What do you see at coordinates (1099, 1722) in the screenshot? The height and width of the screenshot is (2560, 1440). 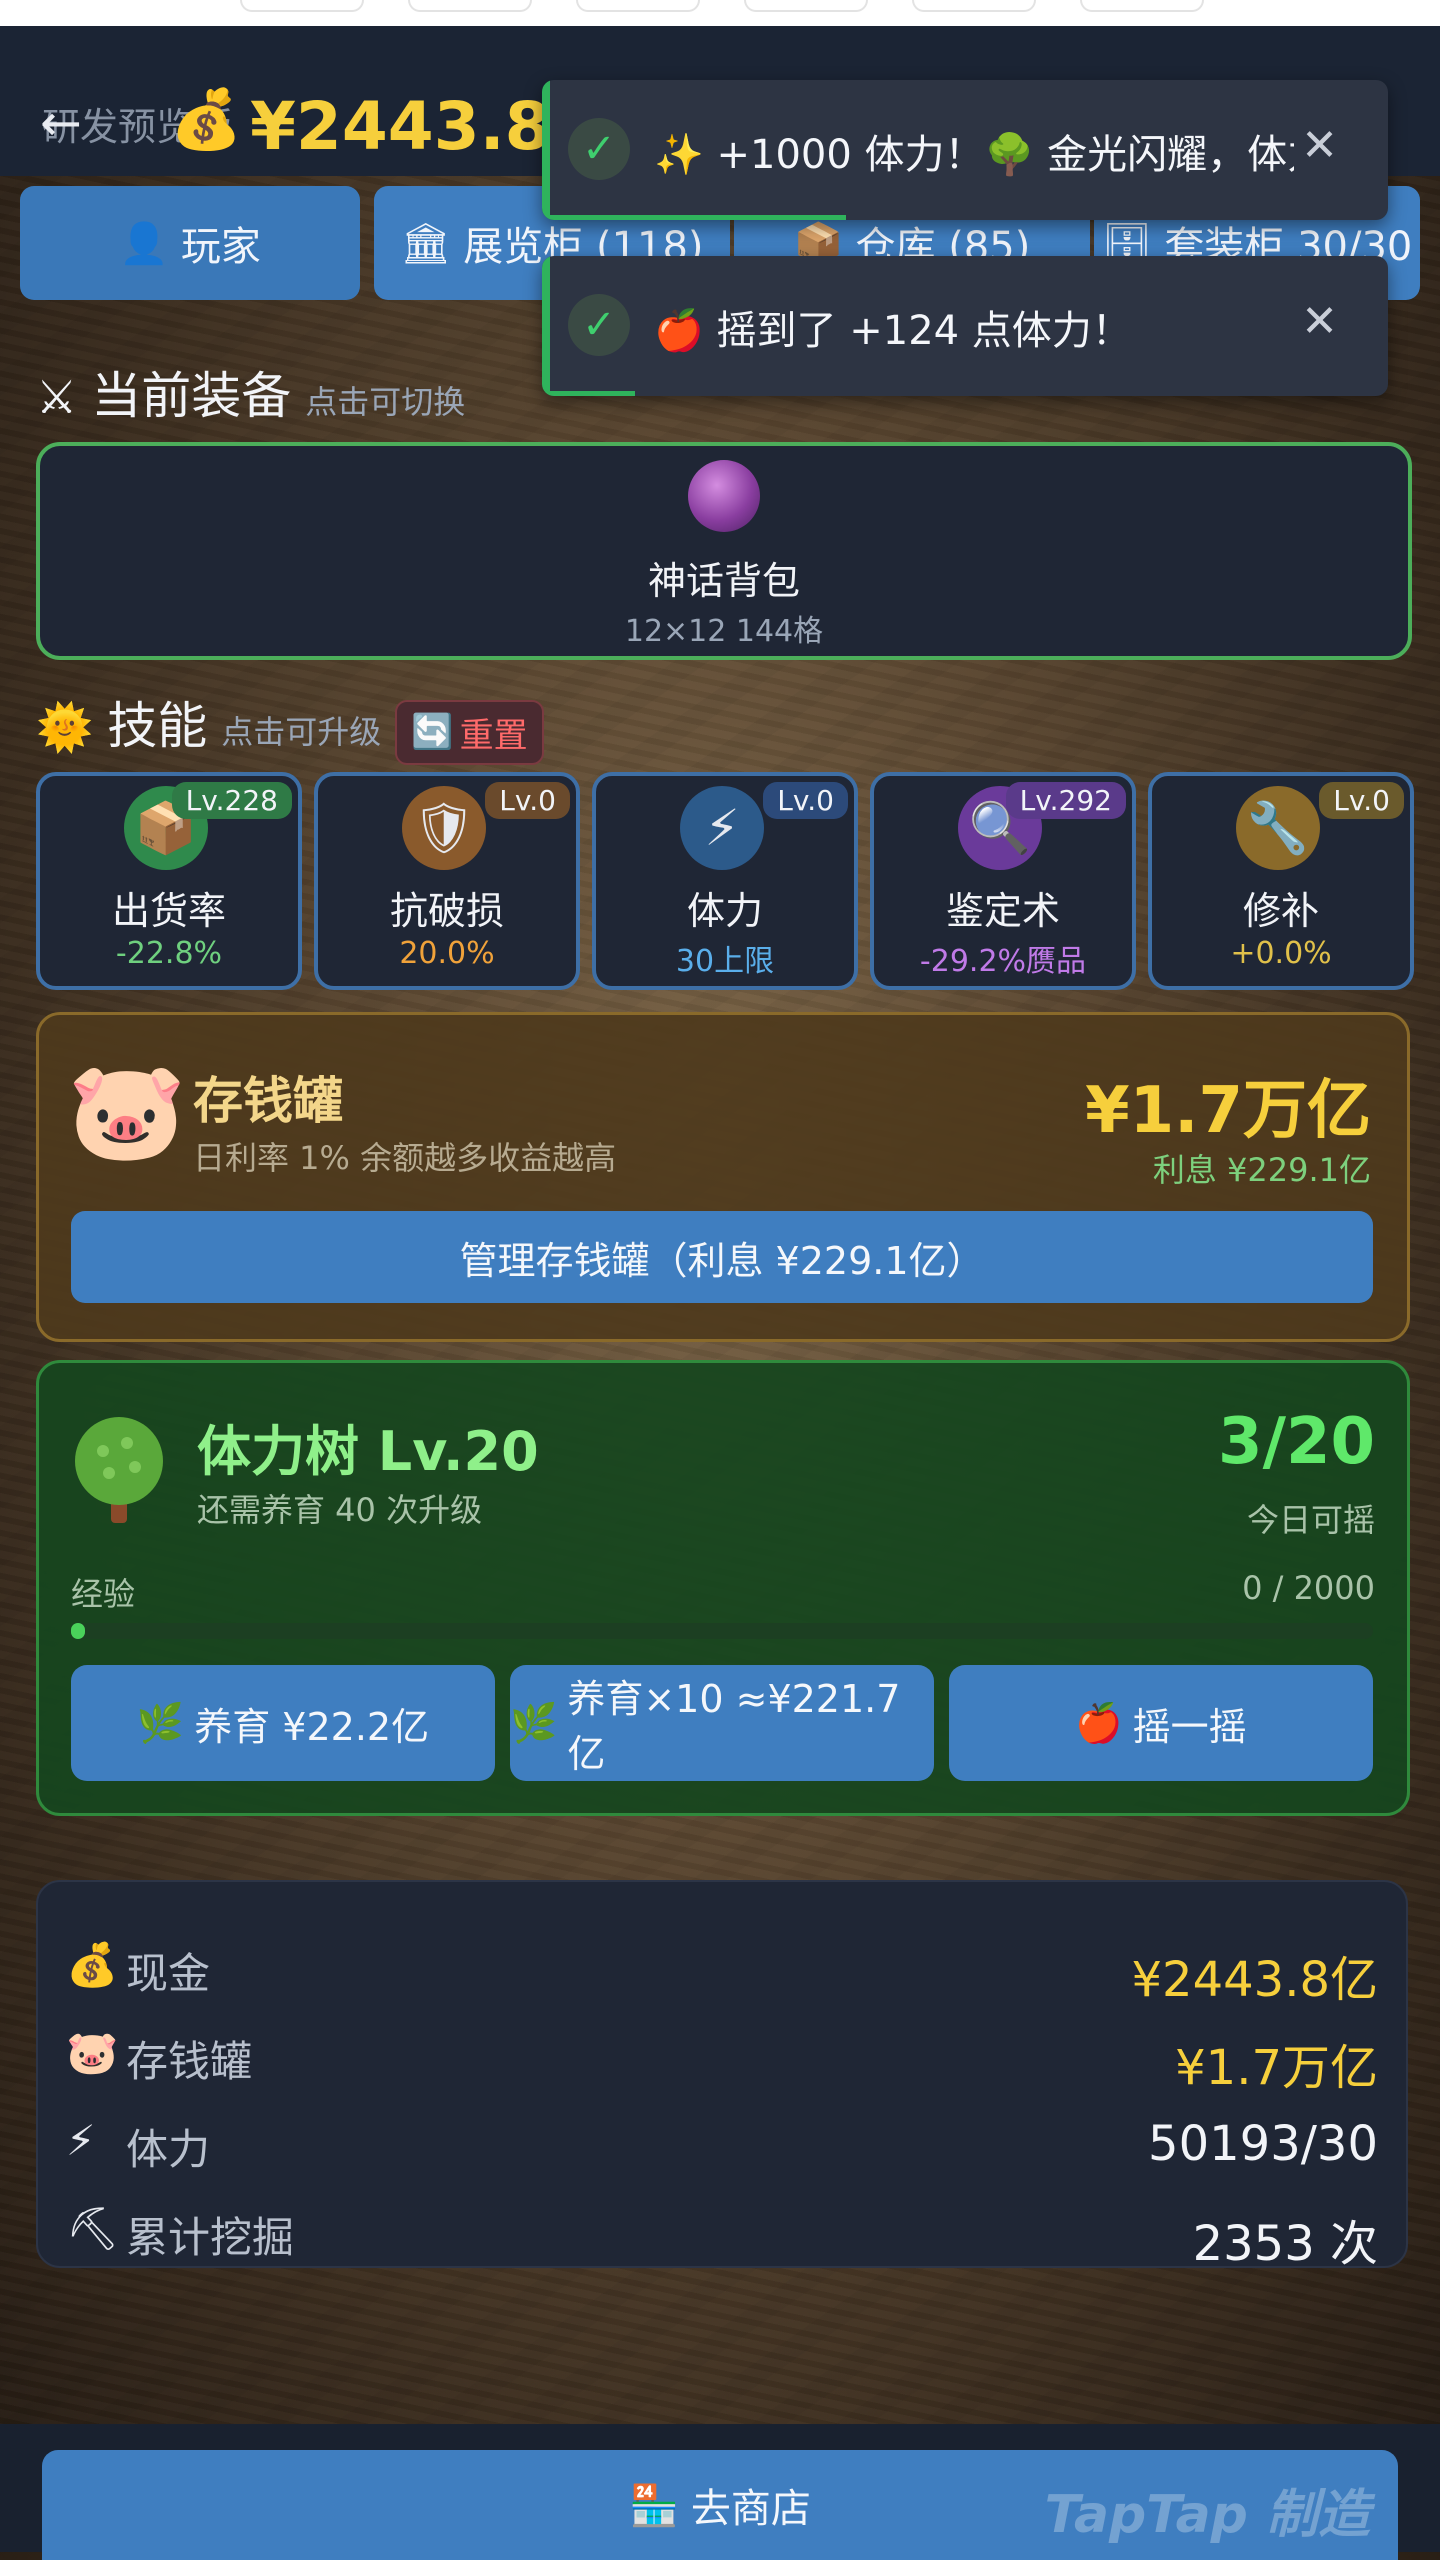 I see `apple-icon: 🍎` at bounding box center [1099, 1722].